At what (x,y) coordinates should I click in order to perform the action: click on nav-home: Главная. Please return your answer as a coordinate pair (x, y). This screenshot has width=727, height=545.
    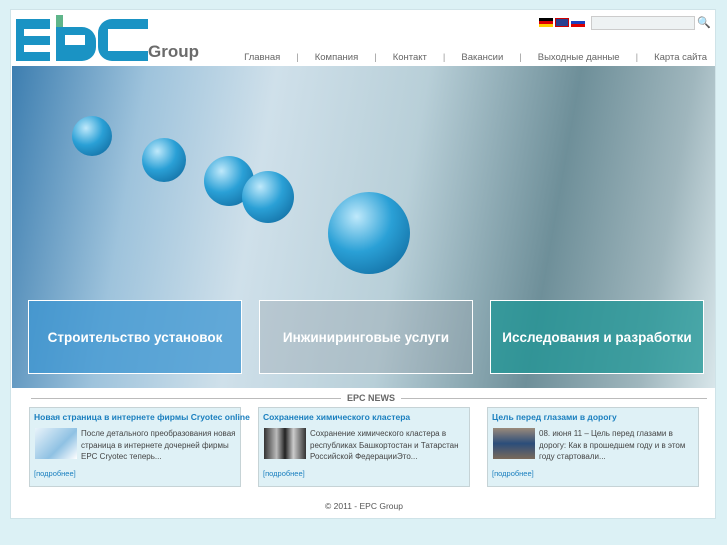
    Looking at the image, I should click on (262, 57).